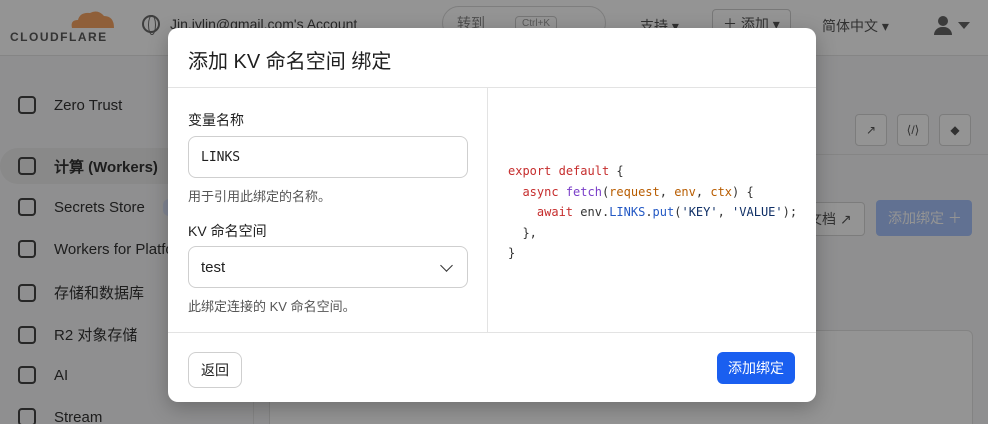 This screenshot has height=424, width=988. What do you see at coordinates (216, 120) in the screenshot?
I see `variable-name-label: 变量名称` at bounding box center [216, 120].